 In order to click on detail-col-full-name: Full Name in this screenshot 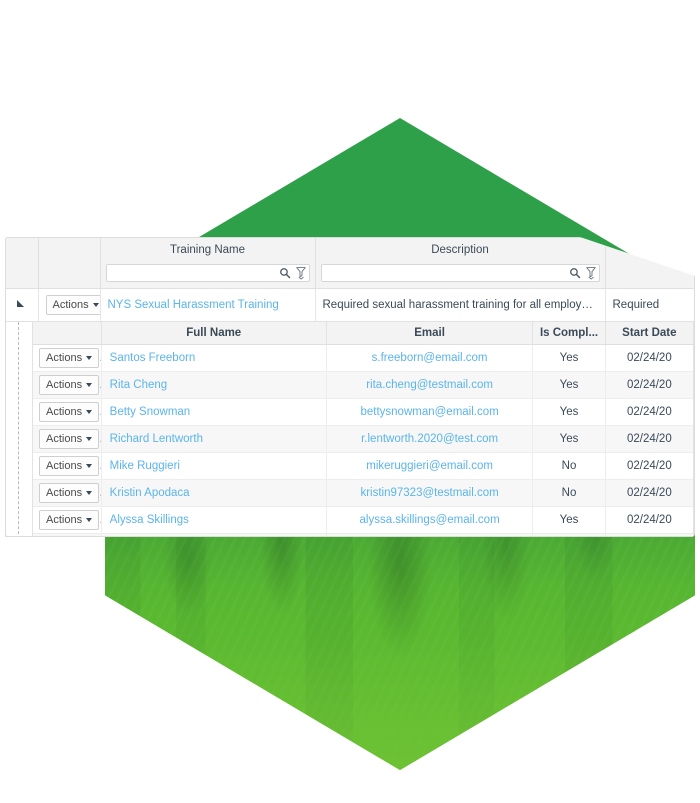, I will do `click(214, 333)`.